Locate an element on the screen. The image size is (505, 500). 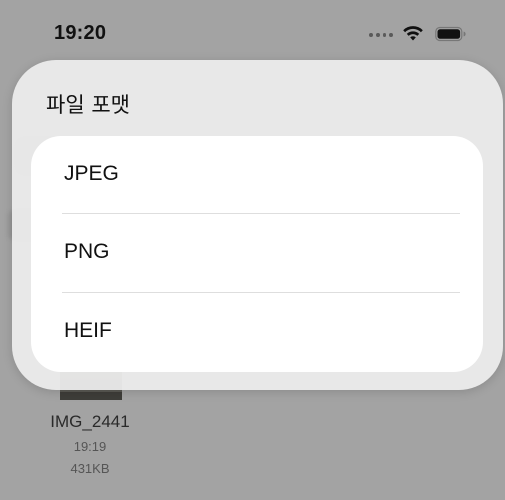
cellular-dots-icon is located at coordinates (381, 35).